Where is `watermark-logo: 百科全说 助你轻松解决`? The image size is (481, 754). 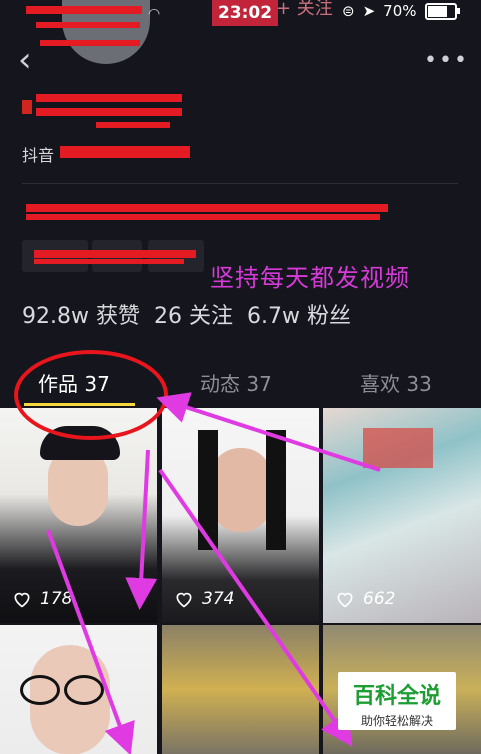
watermark-logo: 百科全说 助你轻松解决 is located at coordinates (397, 701).